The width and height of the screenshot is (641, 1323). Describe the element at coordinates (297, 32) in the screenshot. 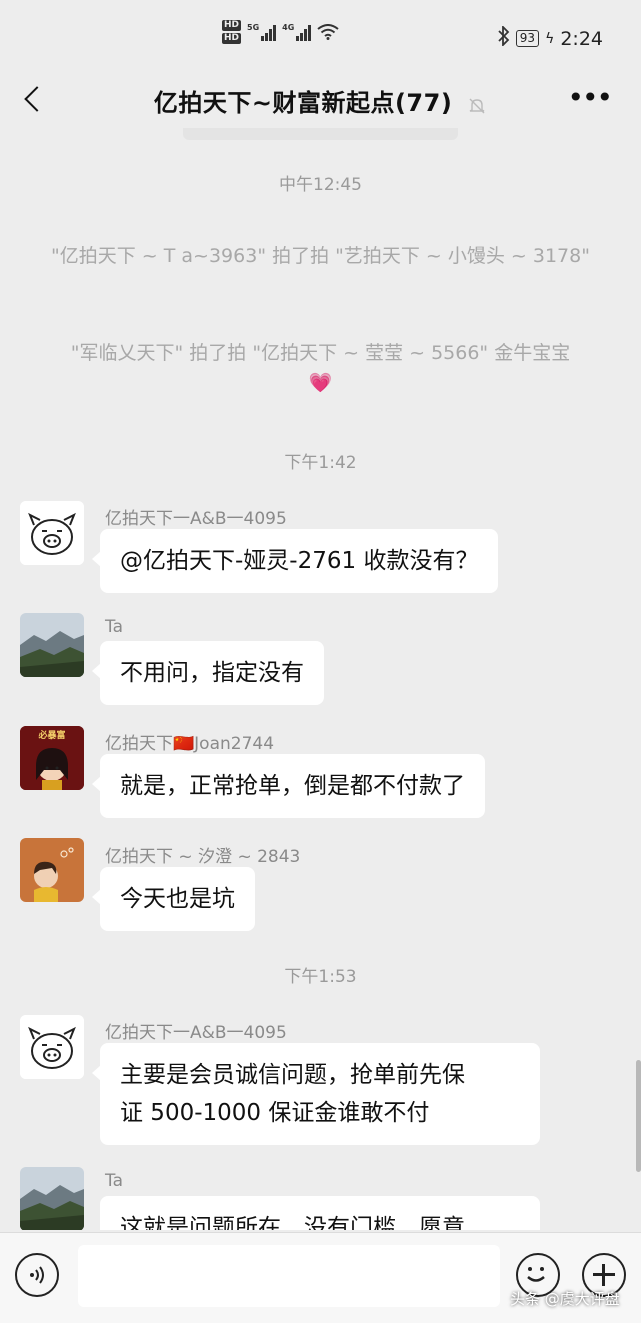

I see `signal-4g-icon: 4G` at that location.